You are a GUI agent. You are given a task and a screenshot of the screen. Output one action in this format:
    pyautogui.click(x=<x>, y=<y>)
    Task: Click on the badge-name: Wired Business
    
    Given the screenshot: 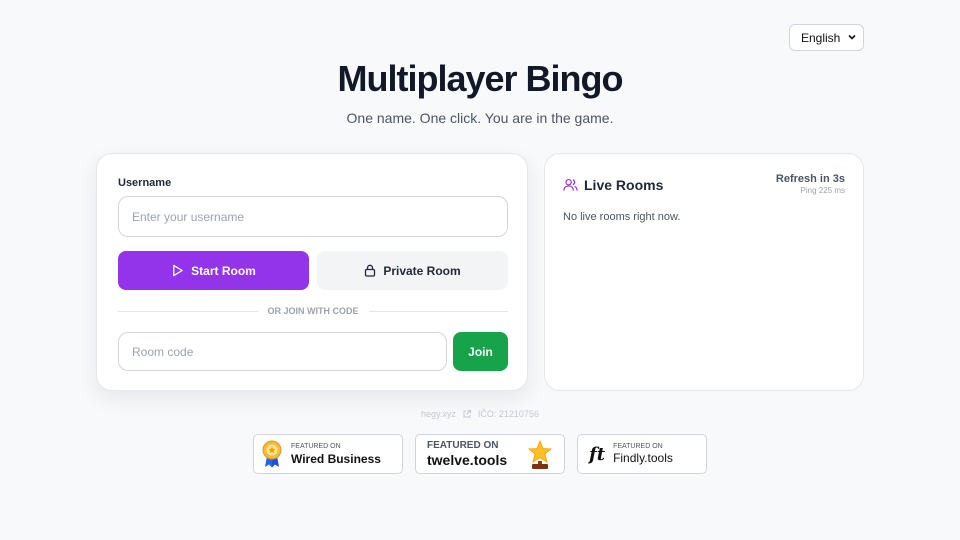 What is the action you would take?
    pyautogui.click(x=336, y=458)
    